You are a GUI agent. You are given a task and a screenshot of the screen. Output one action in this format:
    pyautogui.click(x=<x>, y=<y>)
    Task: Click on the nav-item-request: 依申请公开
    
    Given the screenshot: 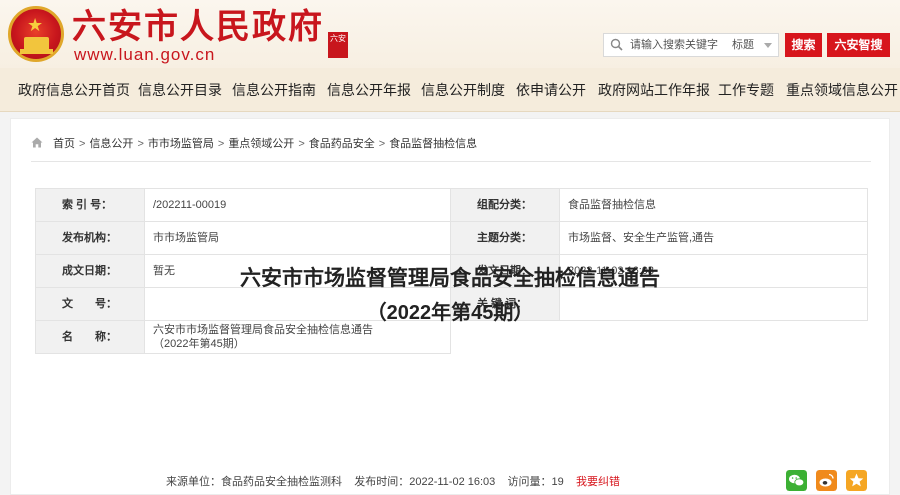 What is the action you would take?
    pyautogui.click(x=551, y=90)
    